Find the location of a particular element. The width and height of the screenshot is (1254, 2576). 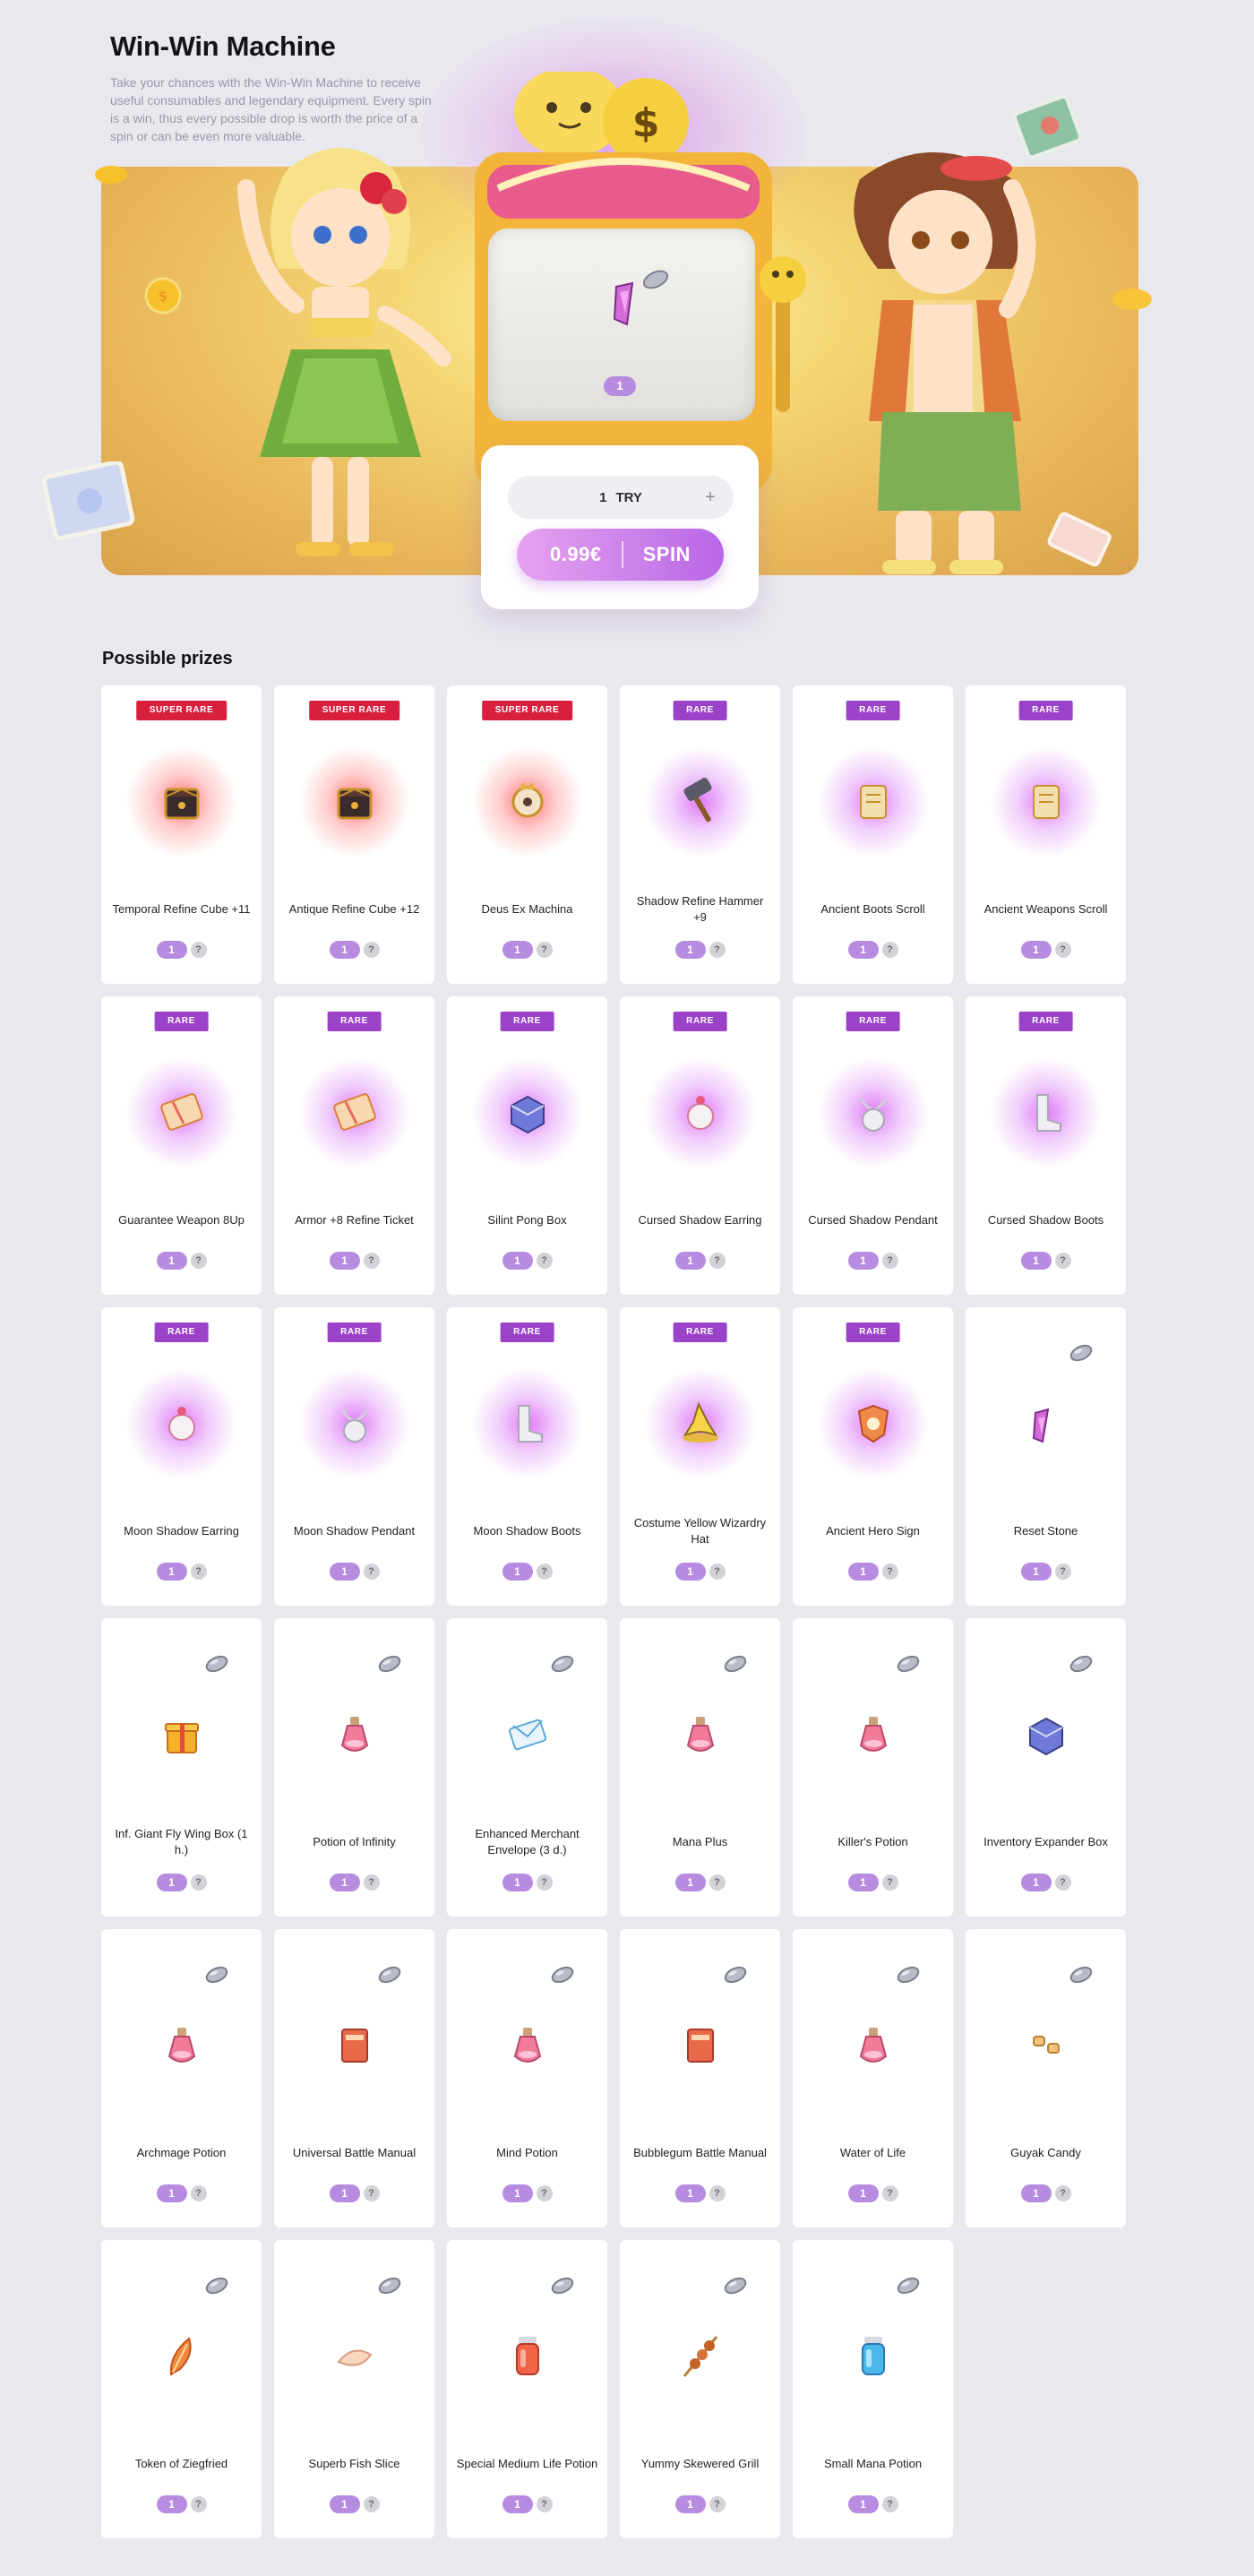

prize-card: Special Medium Life Potion 1? is located at coordinates (527, 2389).